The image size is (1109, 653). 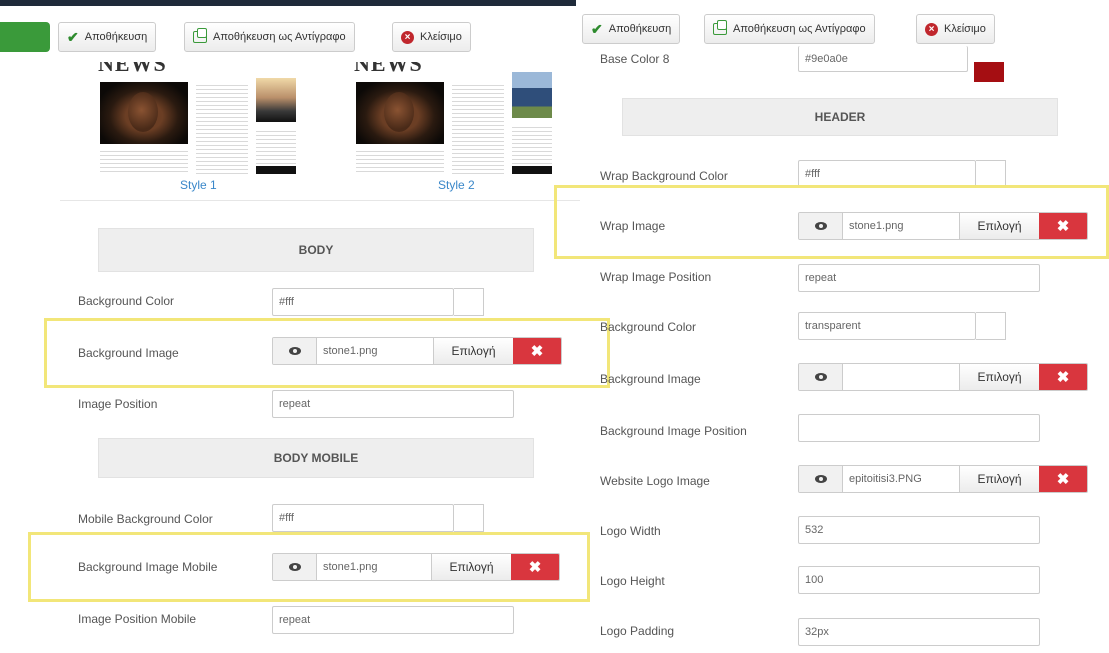 I want to click on wrap-background-color-input: #fff, so click(x=887, y=174).